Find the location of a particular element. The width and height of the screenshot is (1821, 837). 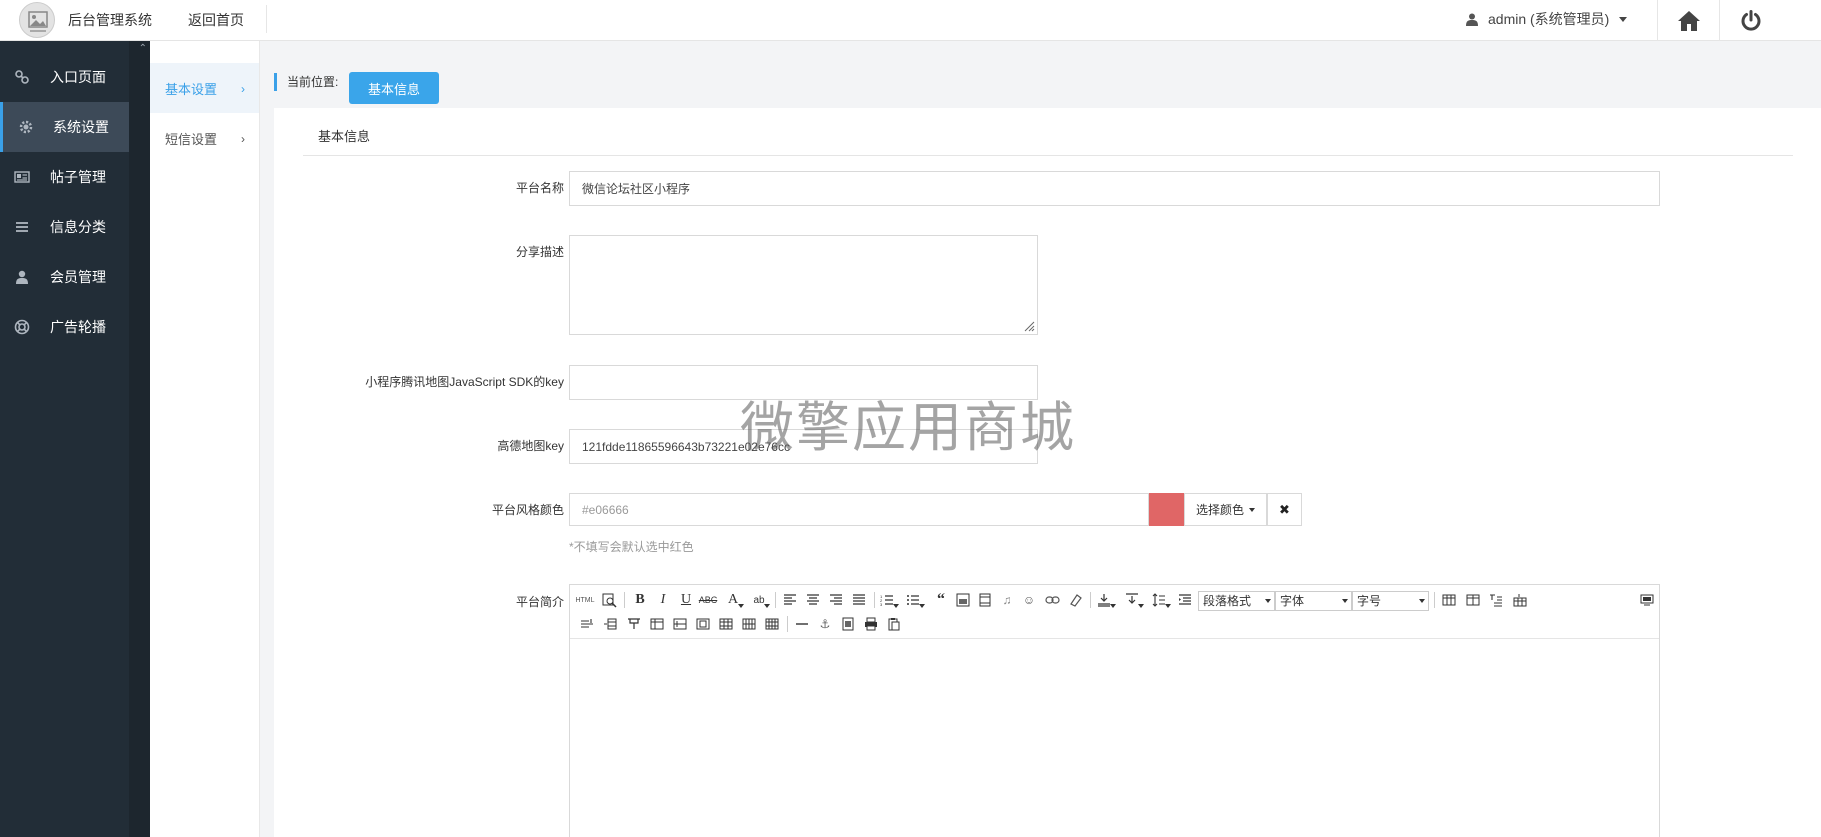

print-icon is located at coordinates (871, 624).